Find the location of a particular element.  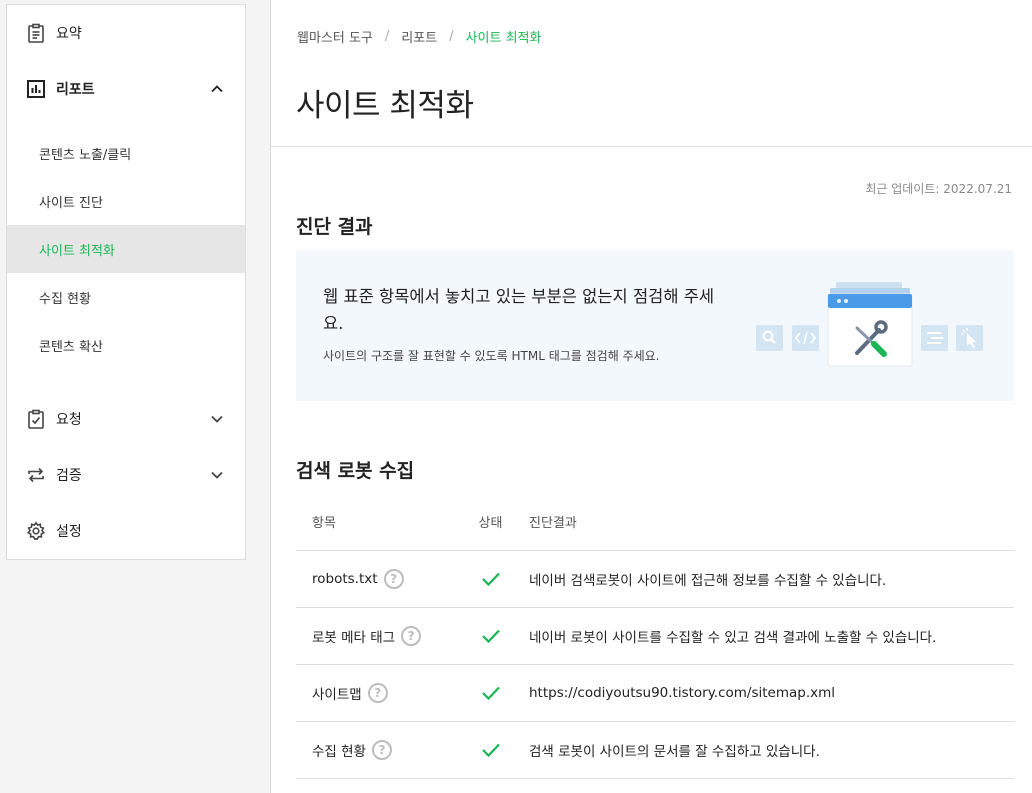

repeat-icon is located at coordinates (36, 475).